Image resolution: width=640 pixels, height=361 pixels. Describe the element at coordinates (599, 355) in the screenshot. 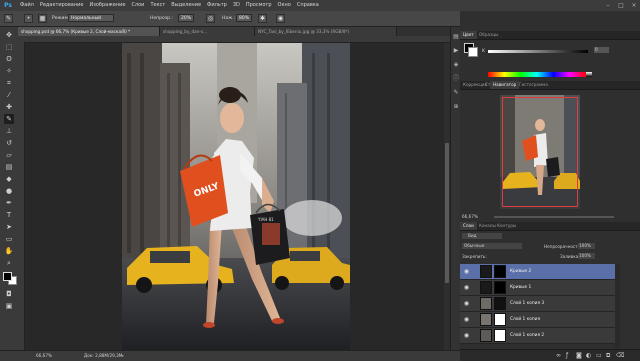

I see `new-group-icon: ▭` at that location.